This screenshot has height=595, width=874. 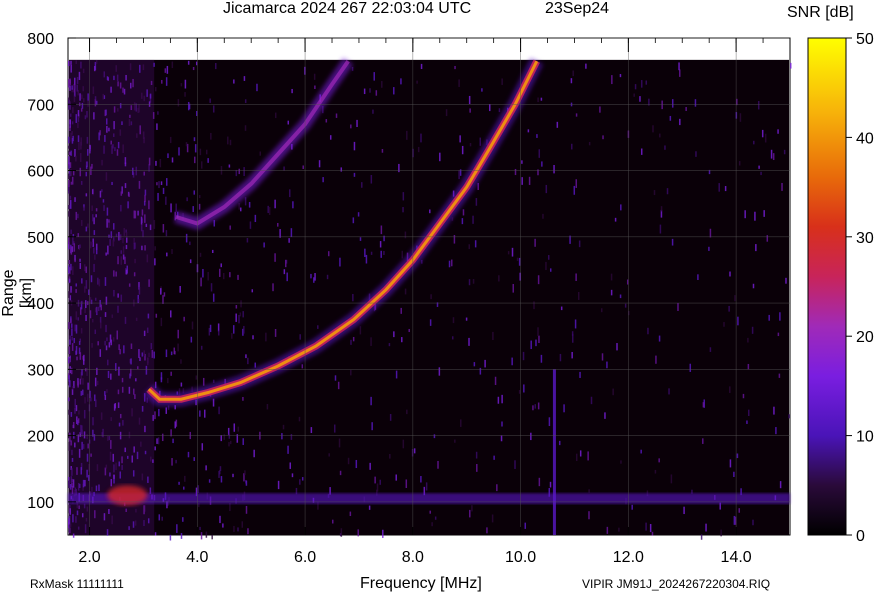 What do you see at coordinates (40, 39) in the screenshot?
I see `y-tick-label: 800` at bounding box center [40, 39].